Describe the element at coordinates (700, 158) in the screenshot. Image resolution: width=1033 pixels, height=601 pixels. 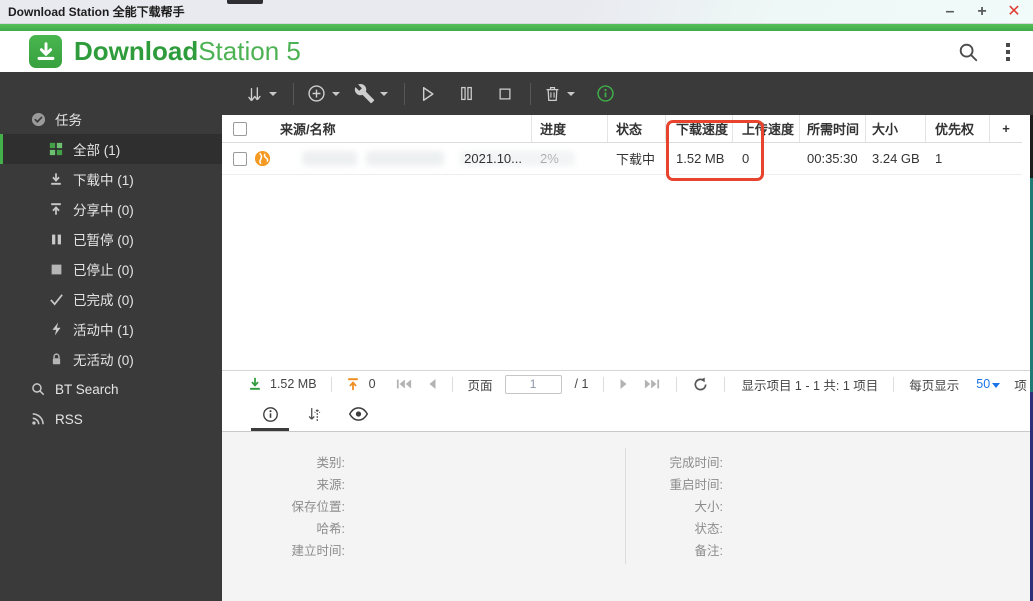
I see `cell-download-speed: 1.52 MB` at that location.